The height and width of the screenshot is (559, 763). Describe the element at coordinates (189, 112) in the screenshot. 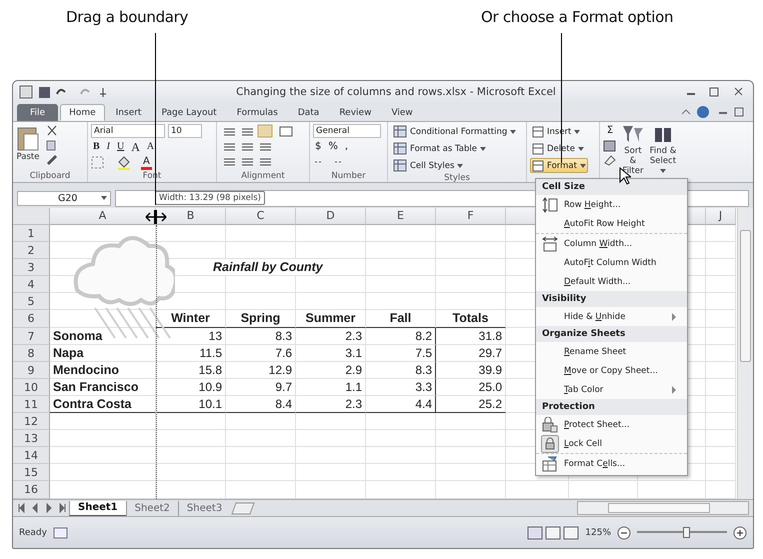

I see `ribbon-tab: Page Layout` at that location.